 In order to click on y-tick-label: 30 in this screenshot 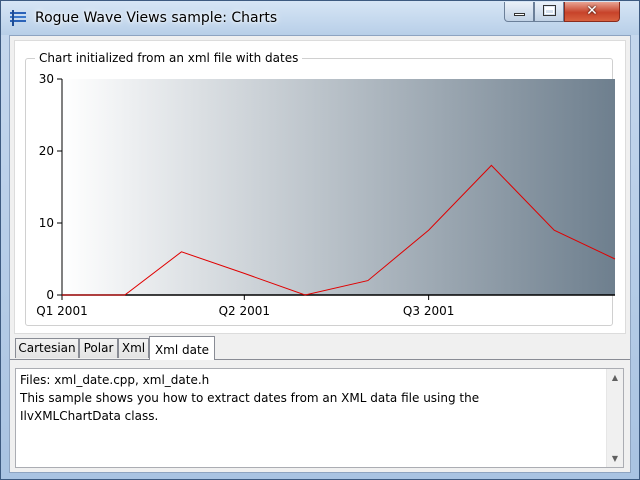, I will do `click(46, 79)`.